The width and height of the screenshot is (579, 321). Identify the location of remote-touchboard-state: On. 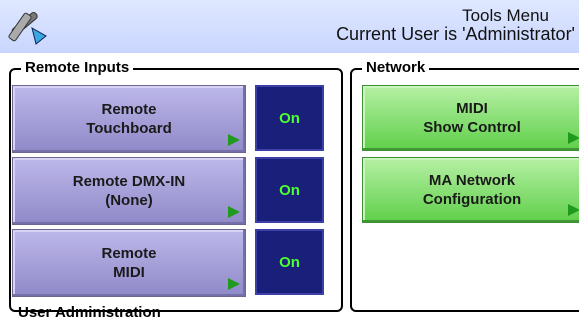
(289, 118).